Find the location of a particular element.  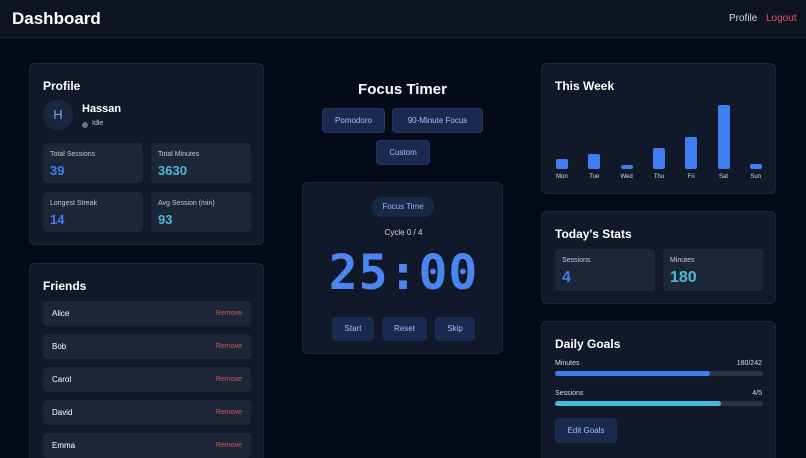

friend-row: Alice Remove is located at coordinates (147, 313).